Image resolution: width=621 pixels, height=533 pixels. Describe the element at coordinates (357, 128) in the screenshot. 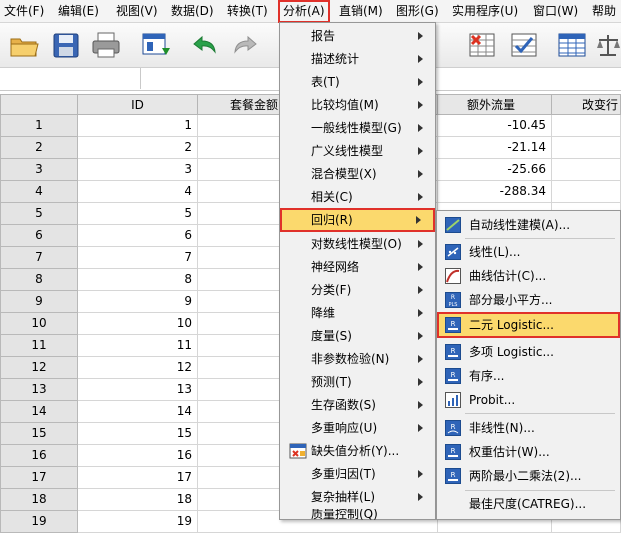

I see `menu-item-general-linear-model: 一般线性模型(G)` at that location.